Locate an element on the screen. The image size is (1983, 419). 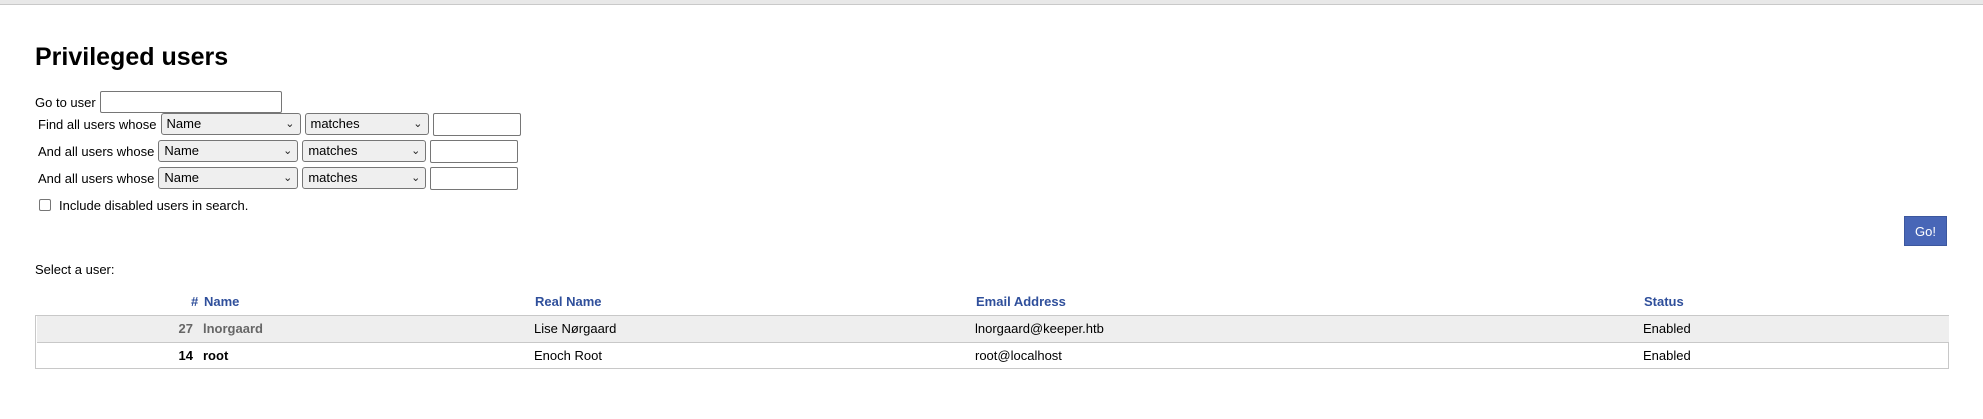
user-id: 14 is located at coordinates (185, 355).